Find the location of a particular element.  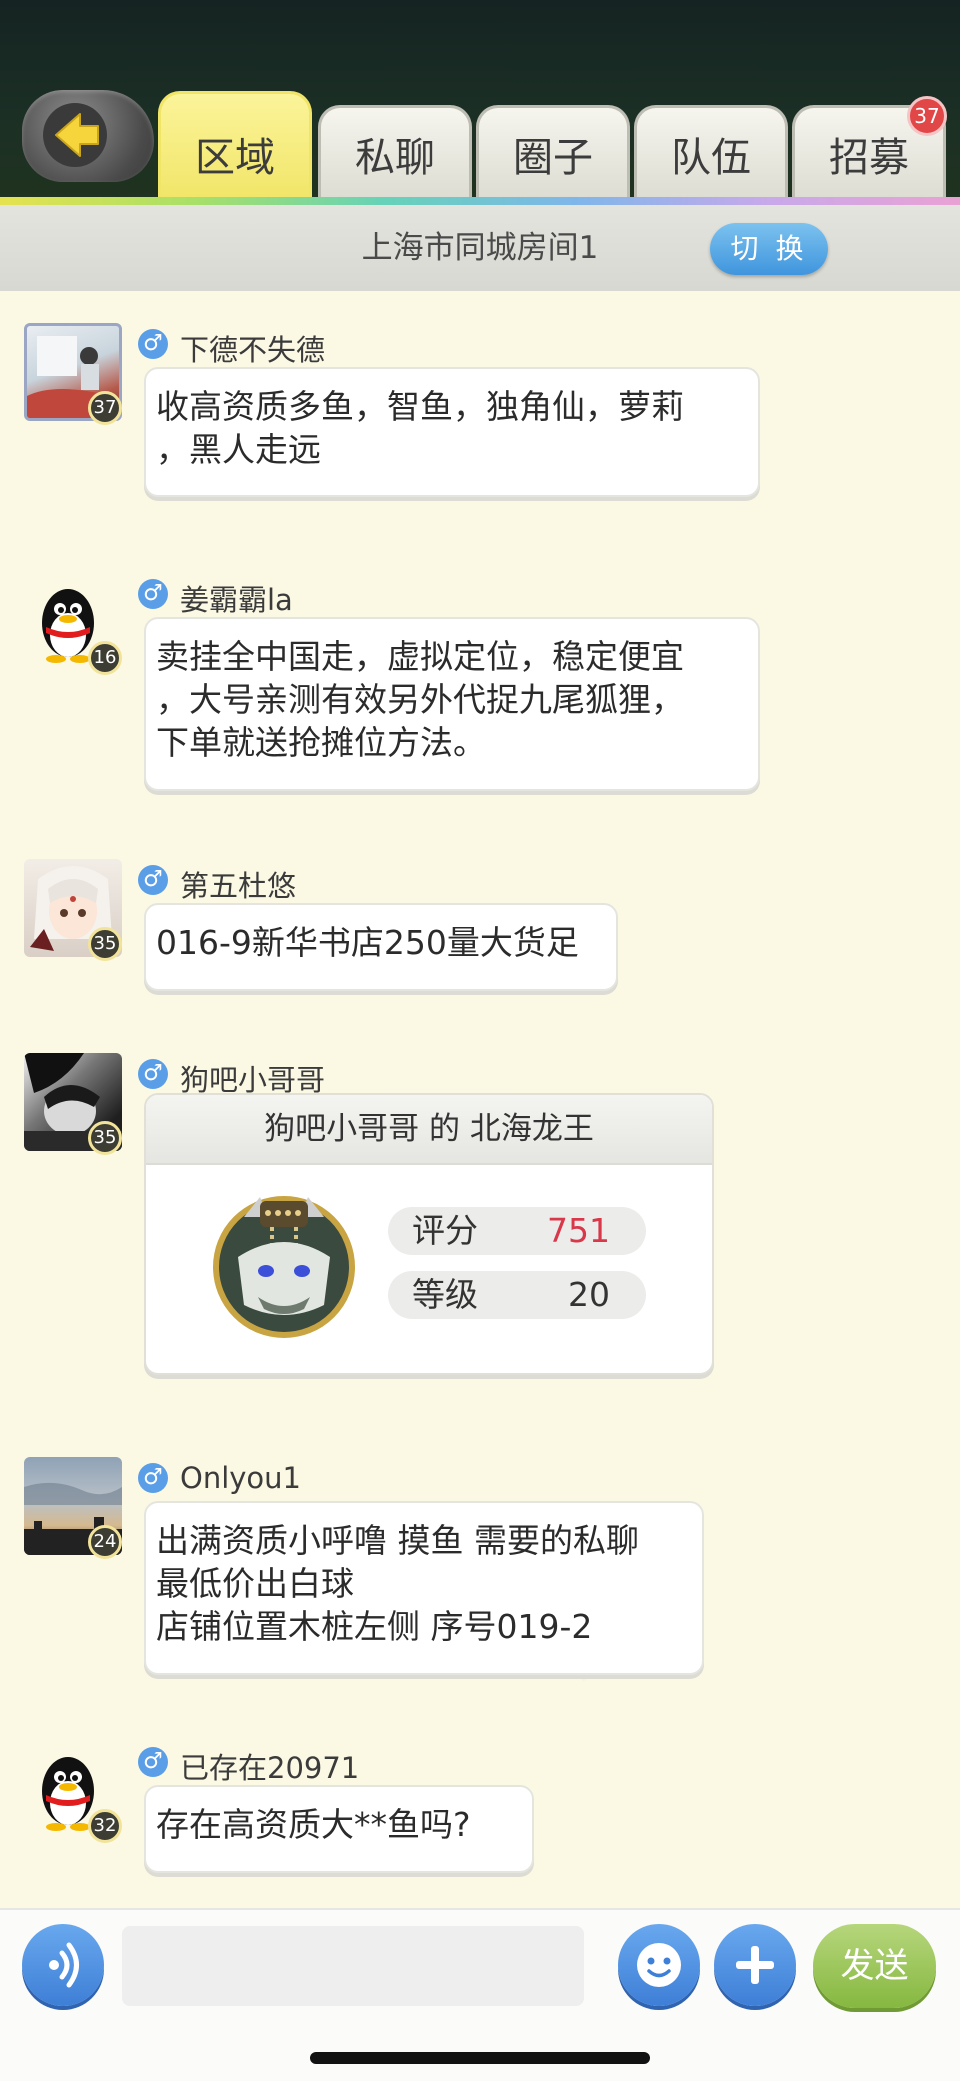

tab-label: 队伍 is located at coordinates (711, 158).